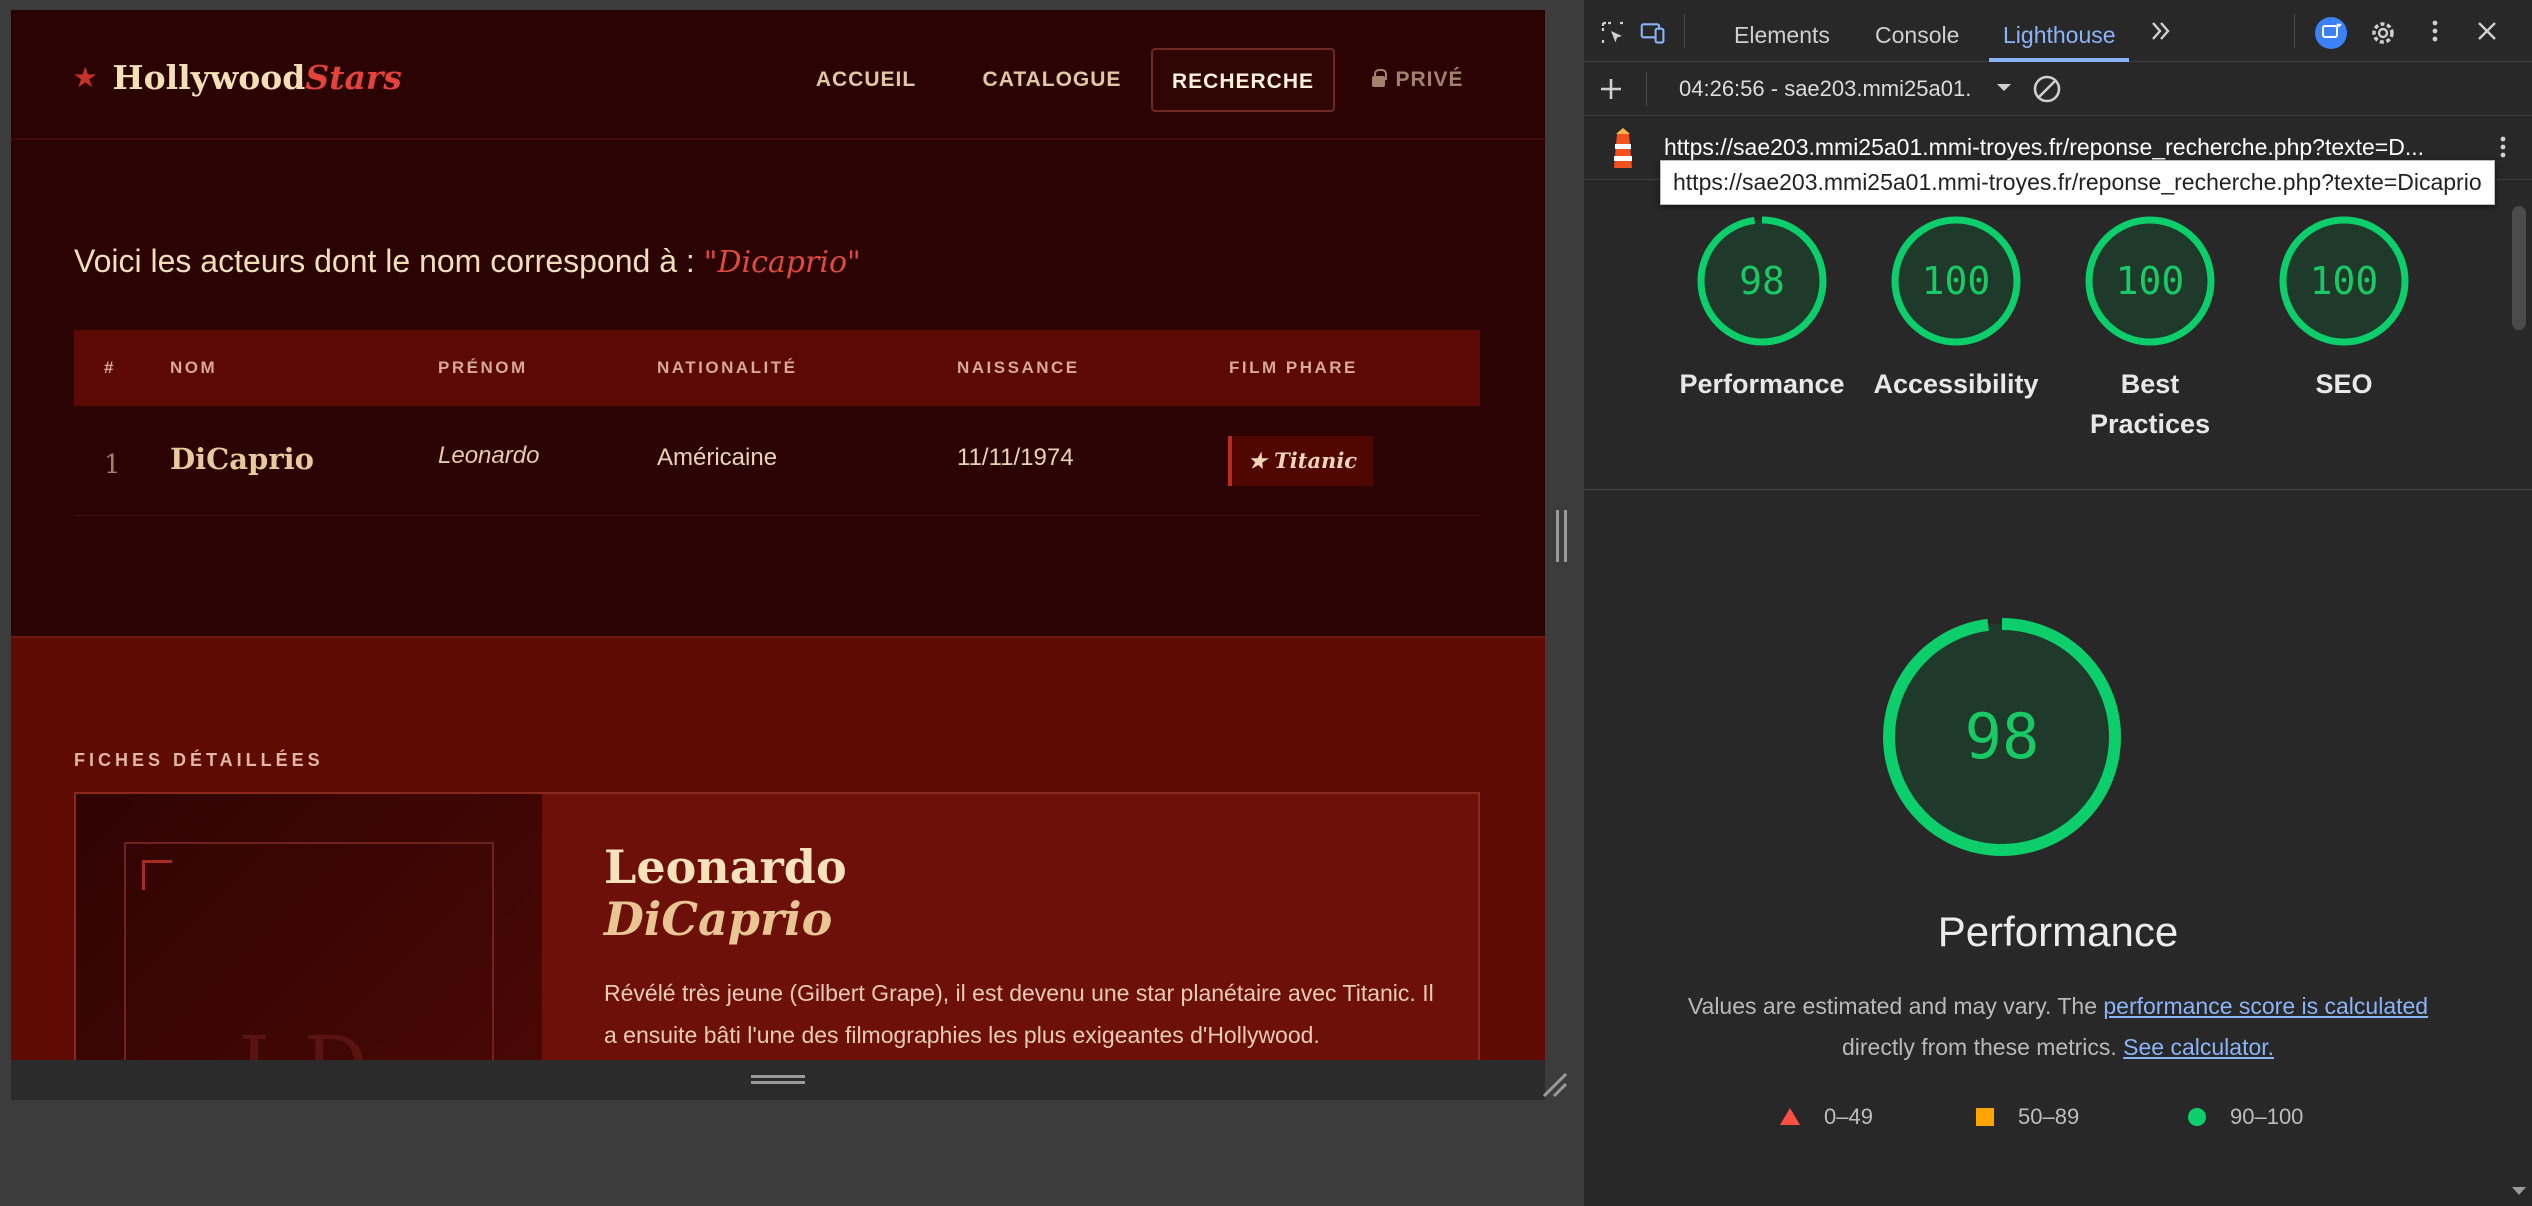 The height and width of the screenshot is (1206, 2532). I want to click on lock-icon, so click(1380, 78).